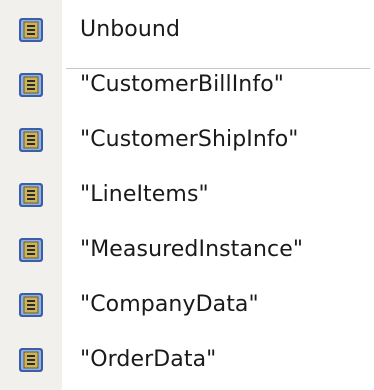 The width and height of the screenshot is (374, 390). I want to click on menu-item-order-data: "OrderData", so click(187, 359).